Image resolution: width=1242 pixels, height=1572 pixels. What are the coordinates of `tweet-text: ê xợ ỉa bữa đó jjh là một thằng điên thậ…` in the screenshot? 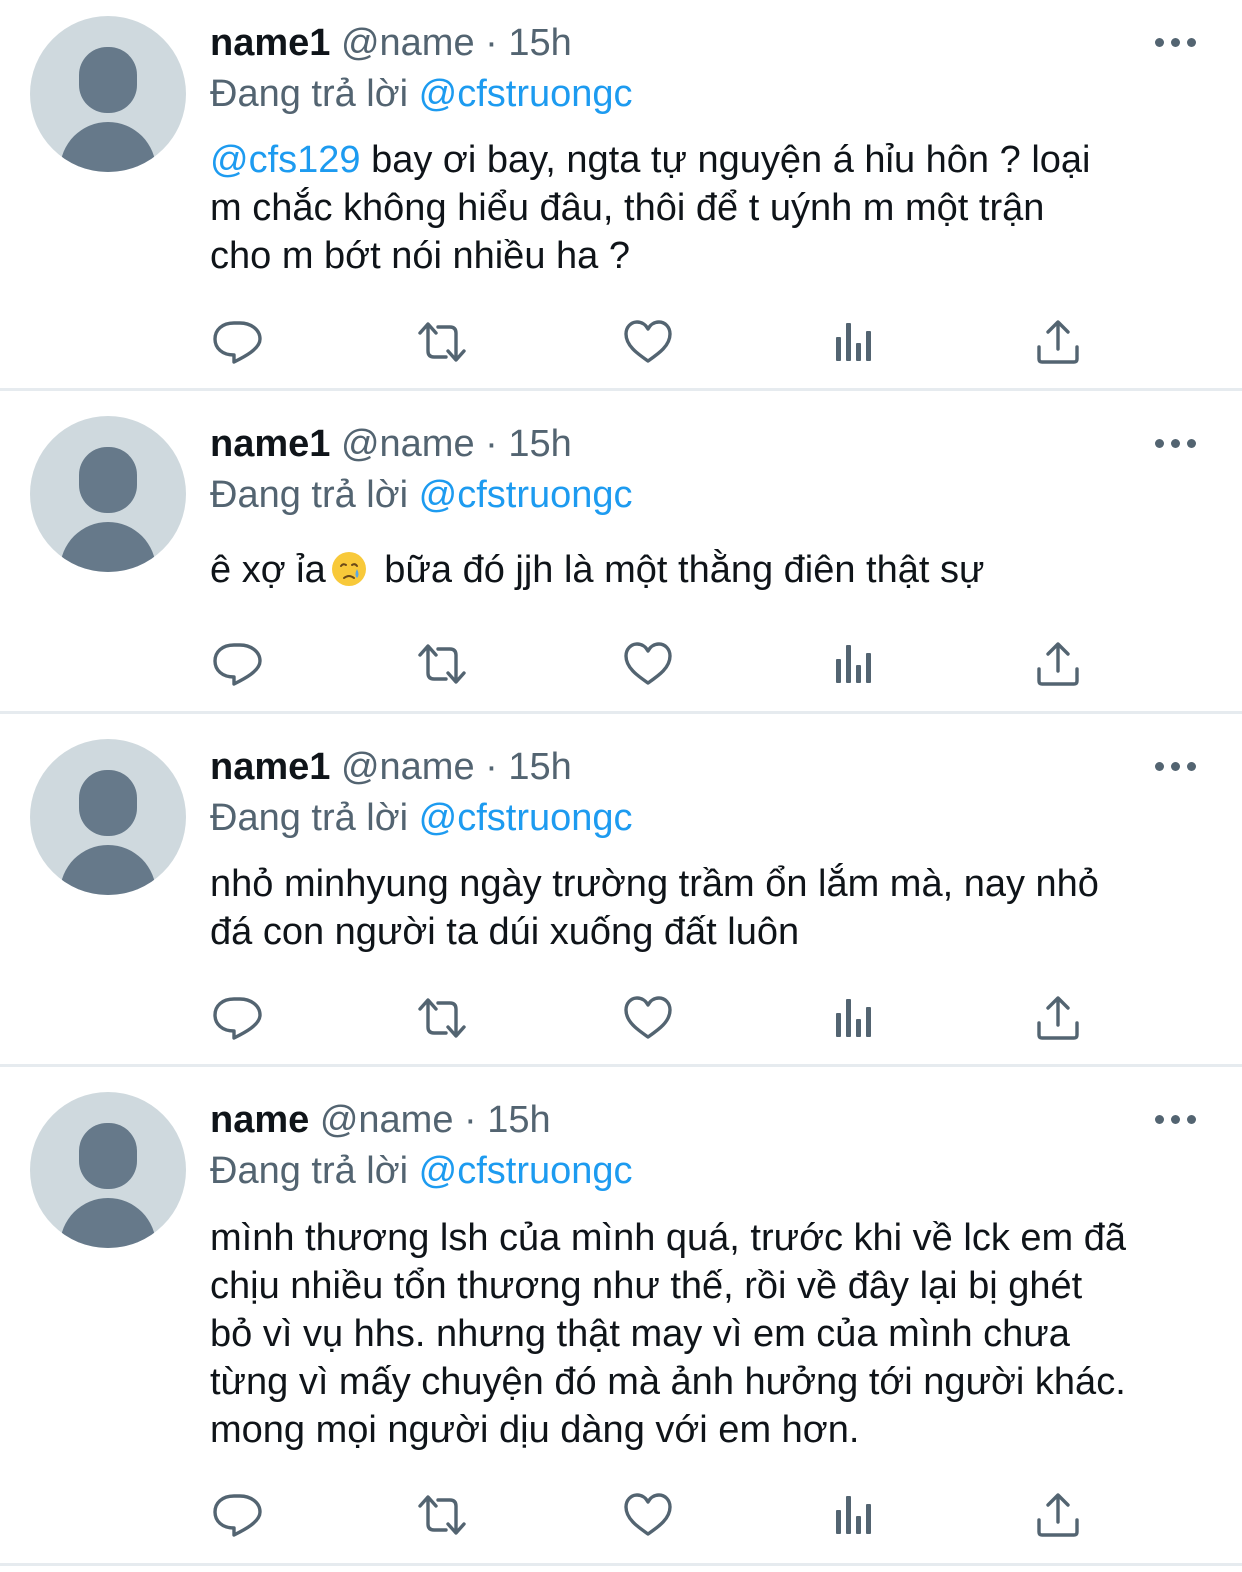 It's located at (710, 570).